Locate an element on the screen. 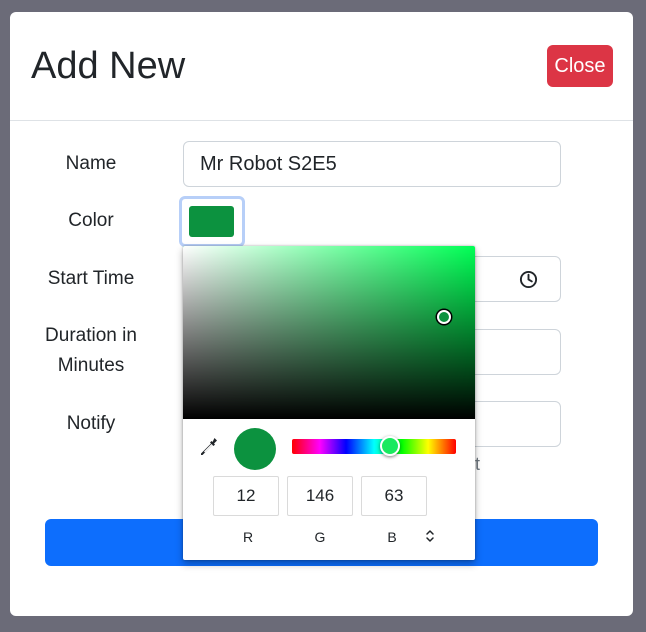 The image size is (646, 632). green-label: G is located at coordinates (320, 537).